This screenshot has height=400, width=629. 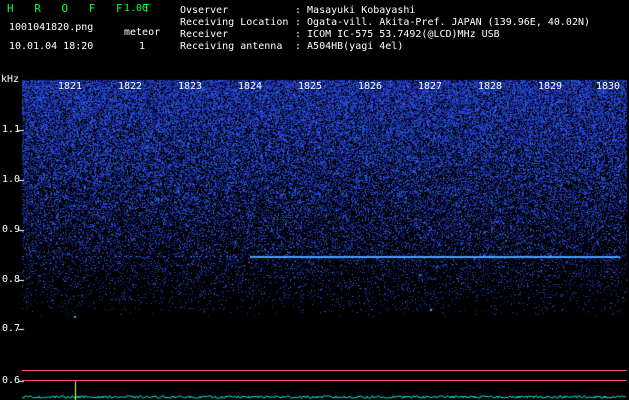 I want to click on x-tick-label: 1826, so click(x=370, y=86).